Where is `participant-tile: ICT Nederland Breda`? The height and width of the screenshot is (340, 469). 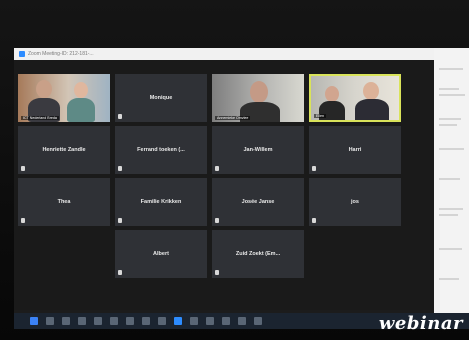 participant-tile: ICT Nederland Breda is located at coordinates (64, 98).